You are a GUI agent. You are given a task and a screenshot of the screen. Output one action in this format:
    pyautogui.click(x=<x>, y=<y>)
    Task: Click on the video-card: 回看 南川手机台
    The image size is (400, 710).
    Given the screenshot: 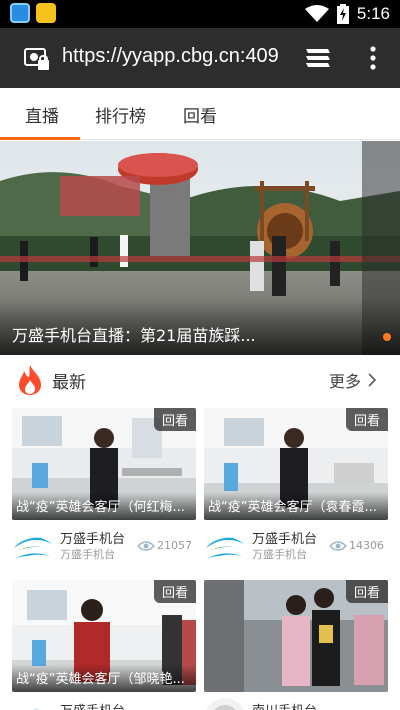 What is the action you would take?
    pyautogui.click(x=296, y=645)
    